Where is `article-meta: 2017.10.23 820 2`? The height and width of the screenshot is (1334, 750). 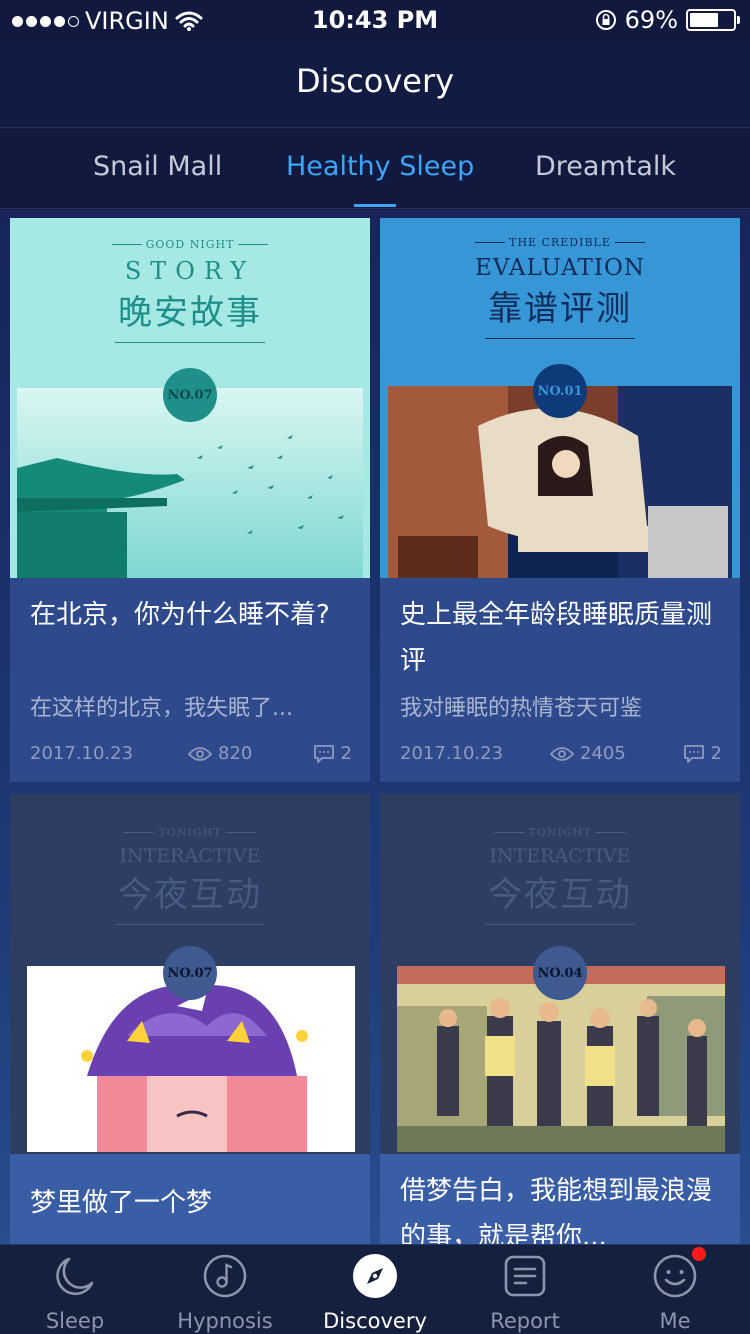
article-meta: 2017.10.23 820 2 is located at coordinates (191, 757).